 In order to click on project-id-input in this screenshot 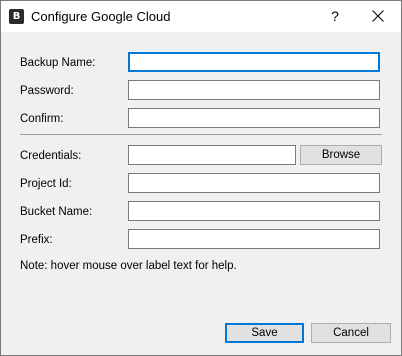, I will do `click(254, 183)`.